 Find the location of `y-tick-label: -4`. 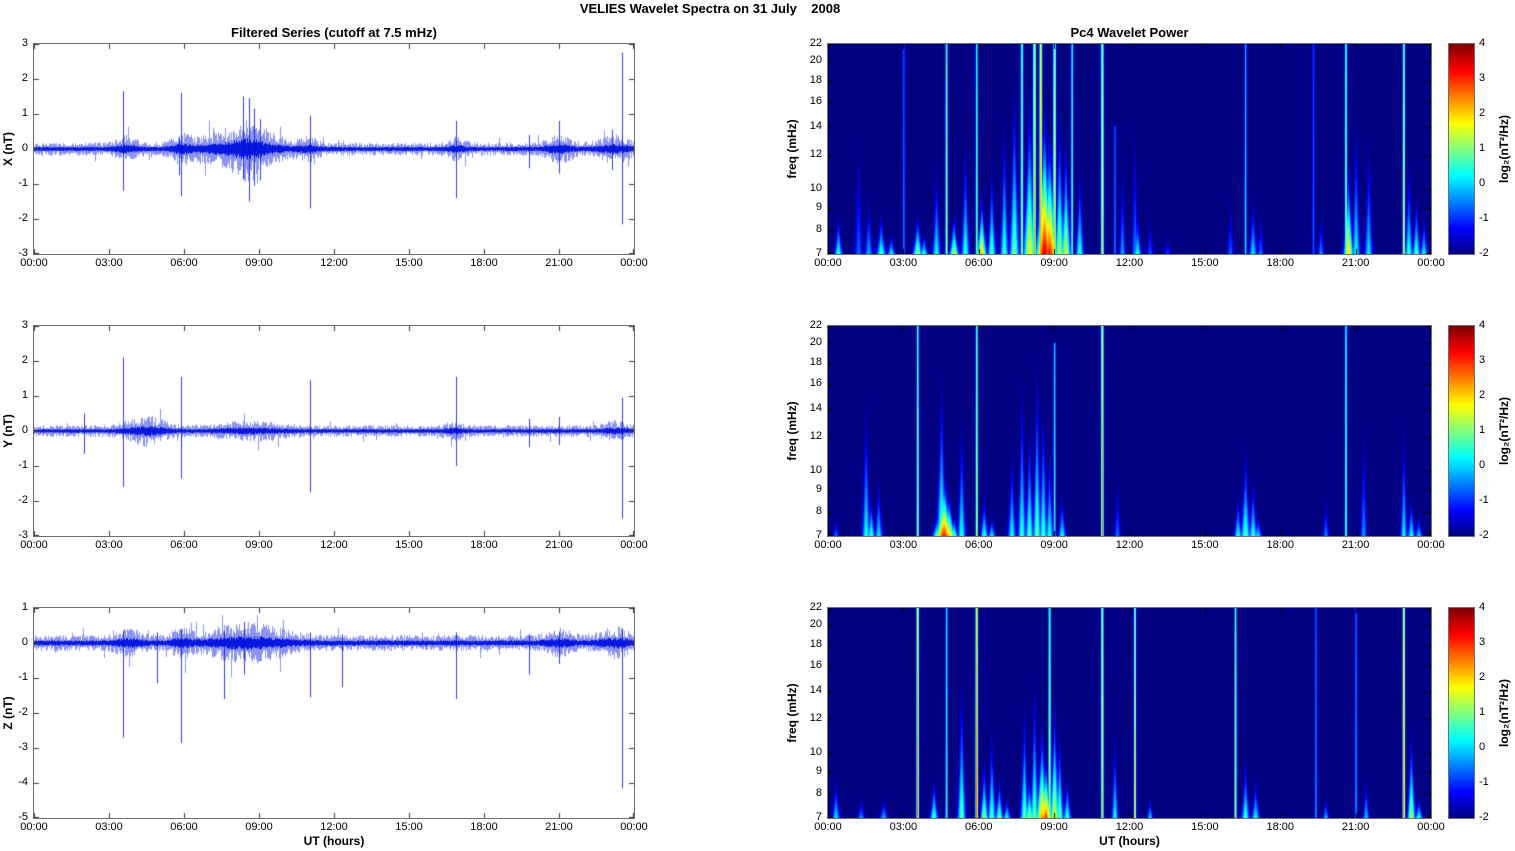

y-tick-label: -4 is located at coordinates (23, 782).